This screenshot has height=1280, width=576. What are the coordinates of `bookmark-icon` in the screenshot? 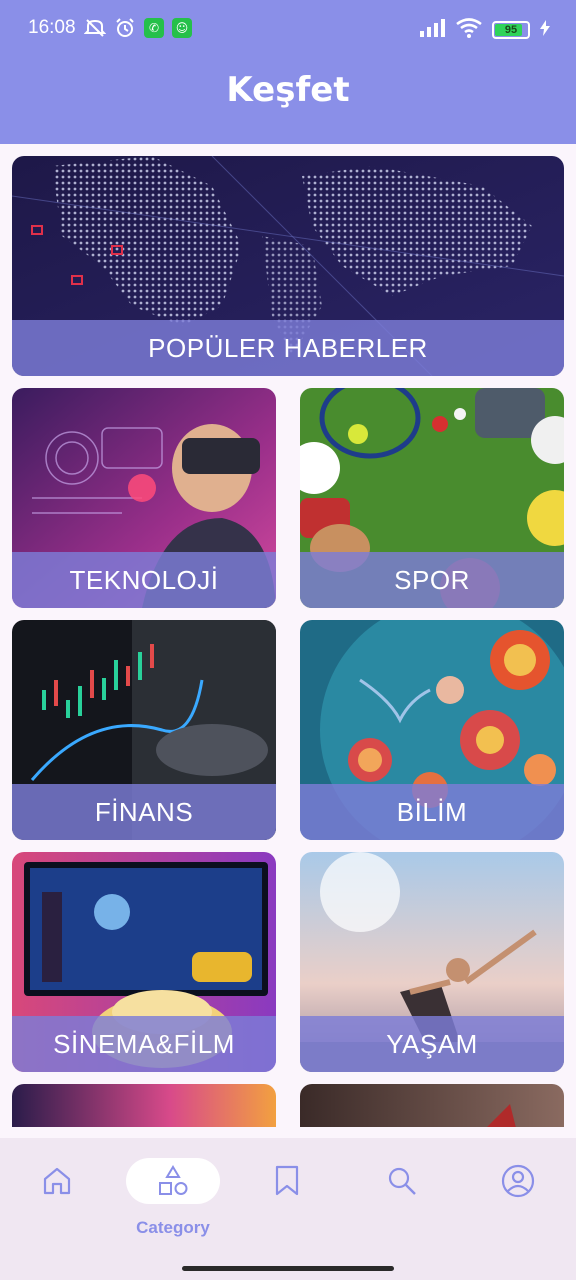 It's located at (287, 1180).